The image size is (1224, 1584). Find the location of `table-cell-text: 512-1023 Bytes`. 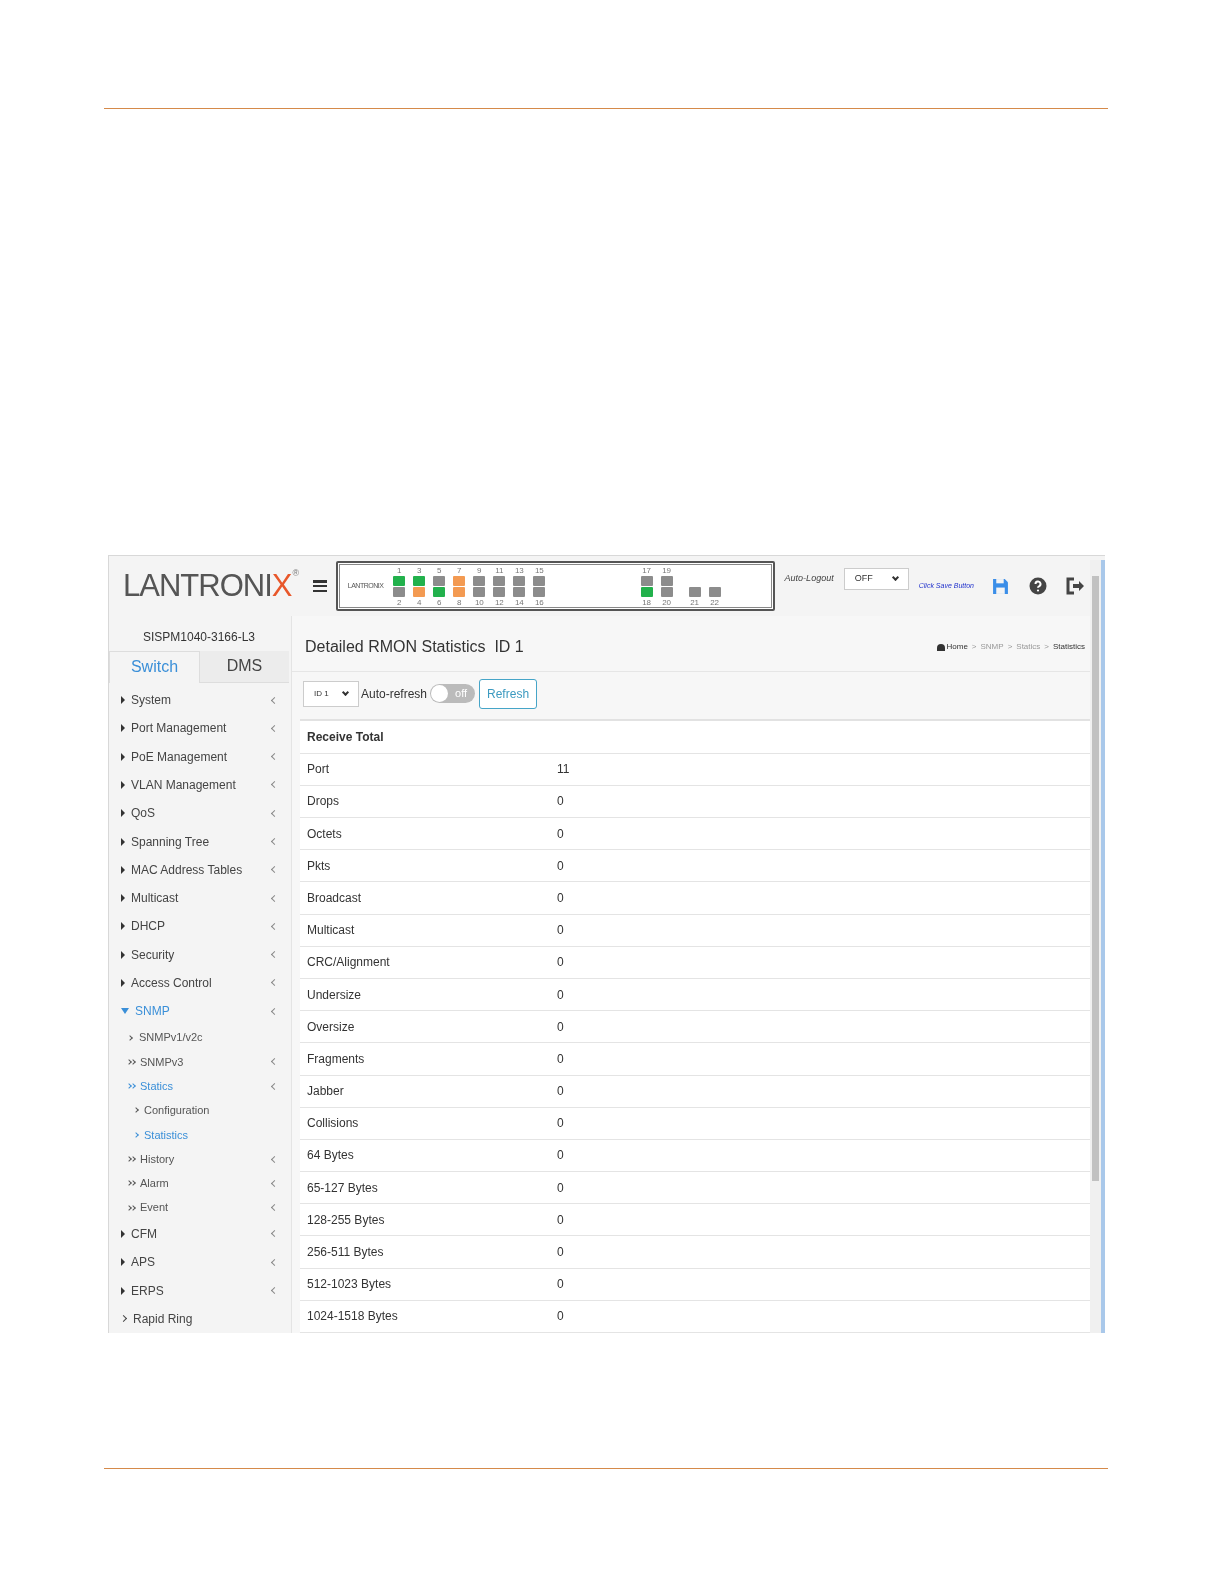

table-cell-text: 512-1023 Bytes is located at coordinates (349, 1285).